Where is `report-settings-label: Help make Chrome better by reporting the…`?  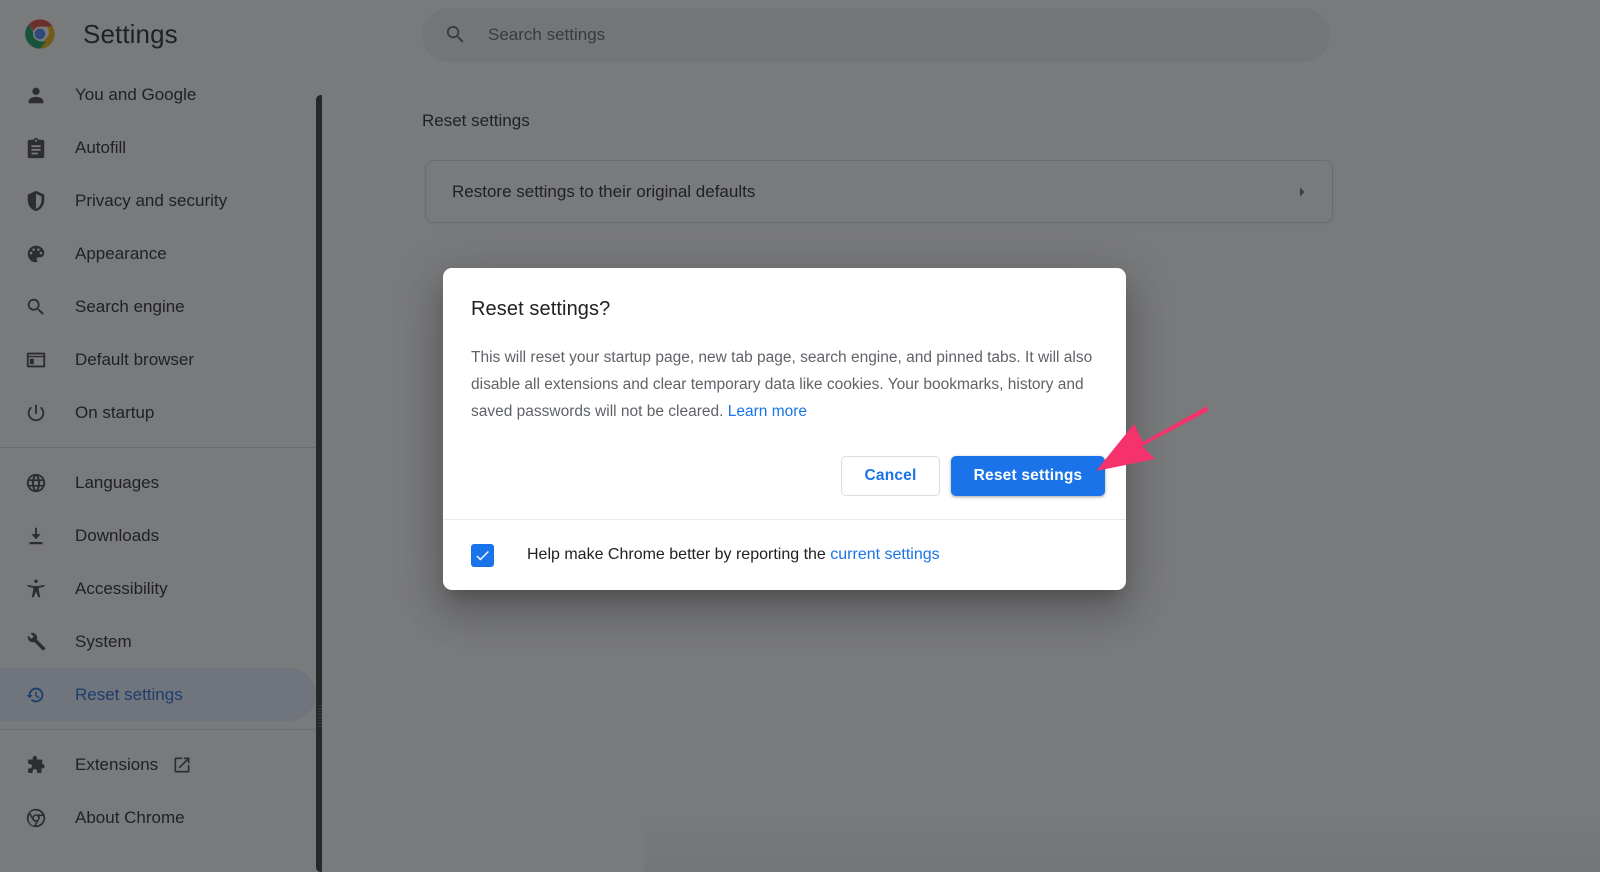 report-settings-label: Help make Chrome better by reporting the… is located at coordinates (733, 555).